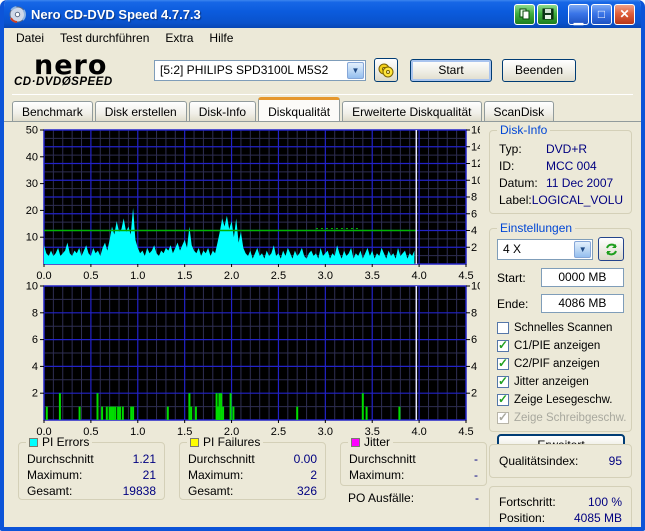 The width and height of the screenshot is (645, 531). I want to click on menu-test-durchf-hren: Test durchführen, so click(104, 38).